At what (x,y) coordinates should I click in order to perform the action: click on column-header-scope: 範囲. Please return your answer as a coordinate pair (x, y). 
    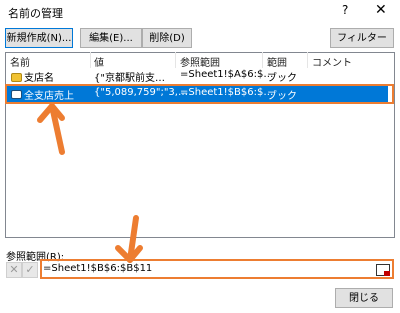
    Looking at the image, I should click on (277, 61).